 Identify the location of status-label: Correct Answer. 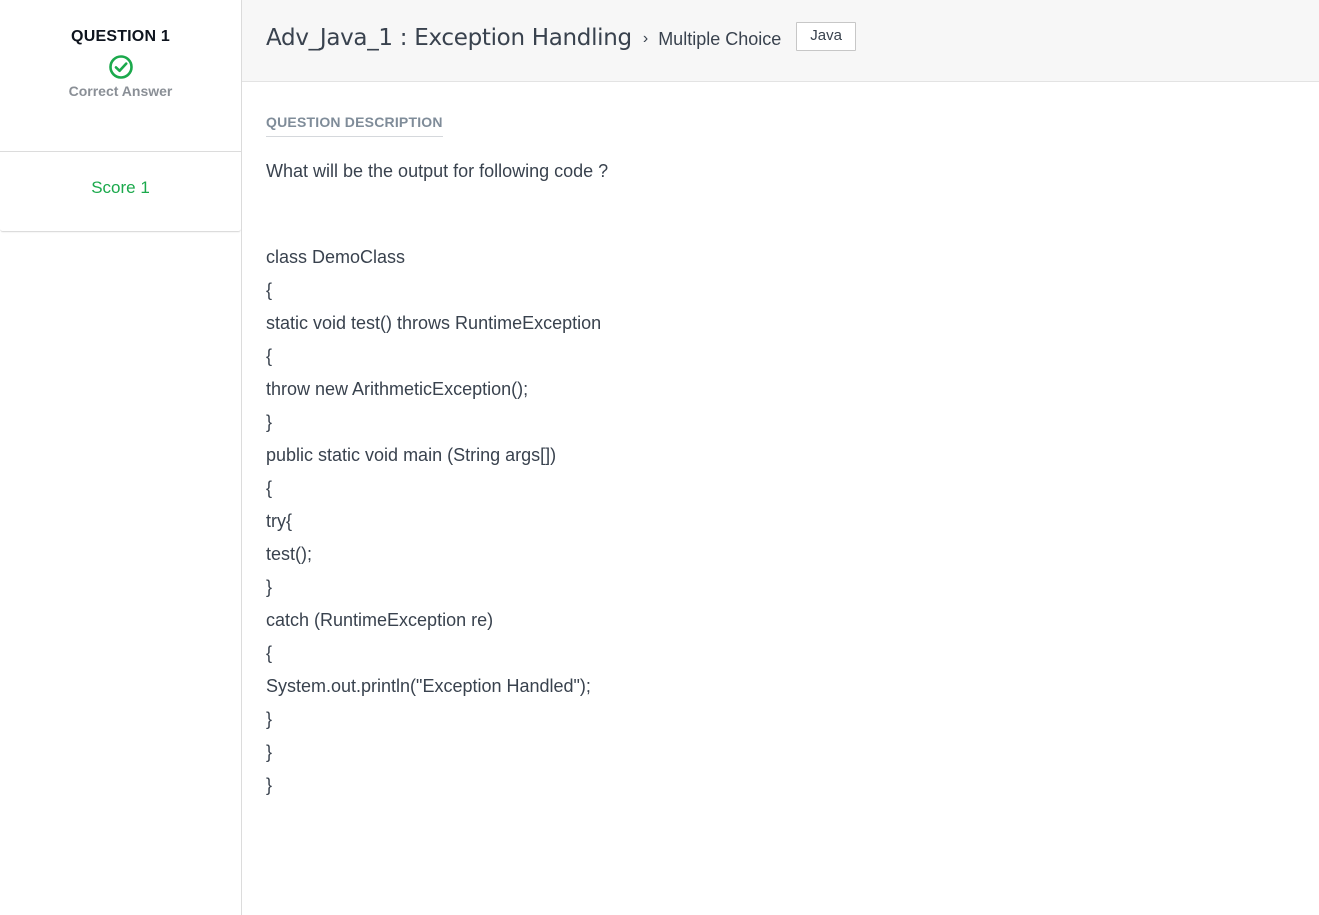
(120, 91).